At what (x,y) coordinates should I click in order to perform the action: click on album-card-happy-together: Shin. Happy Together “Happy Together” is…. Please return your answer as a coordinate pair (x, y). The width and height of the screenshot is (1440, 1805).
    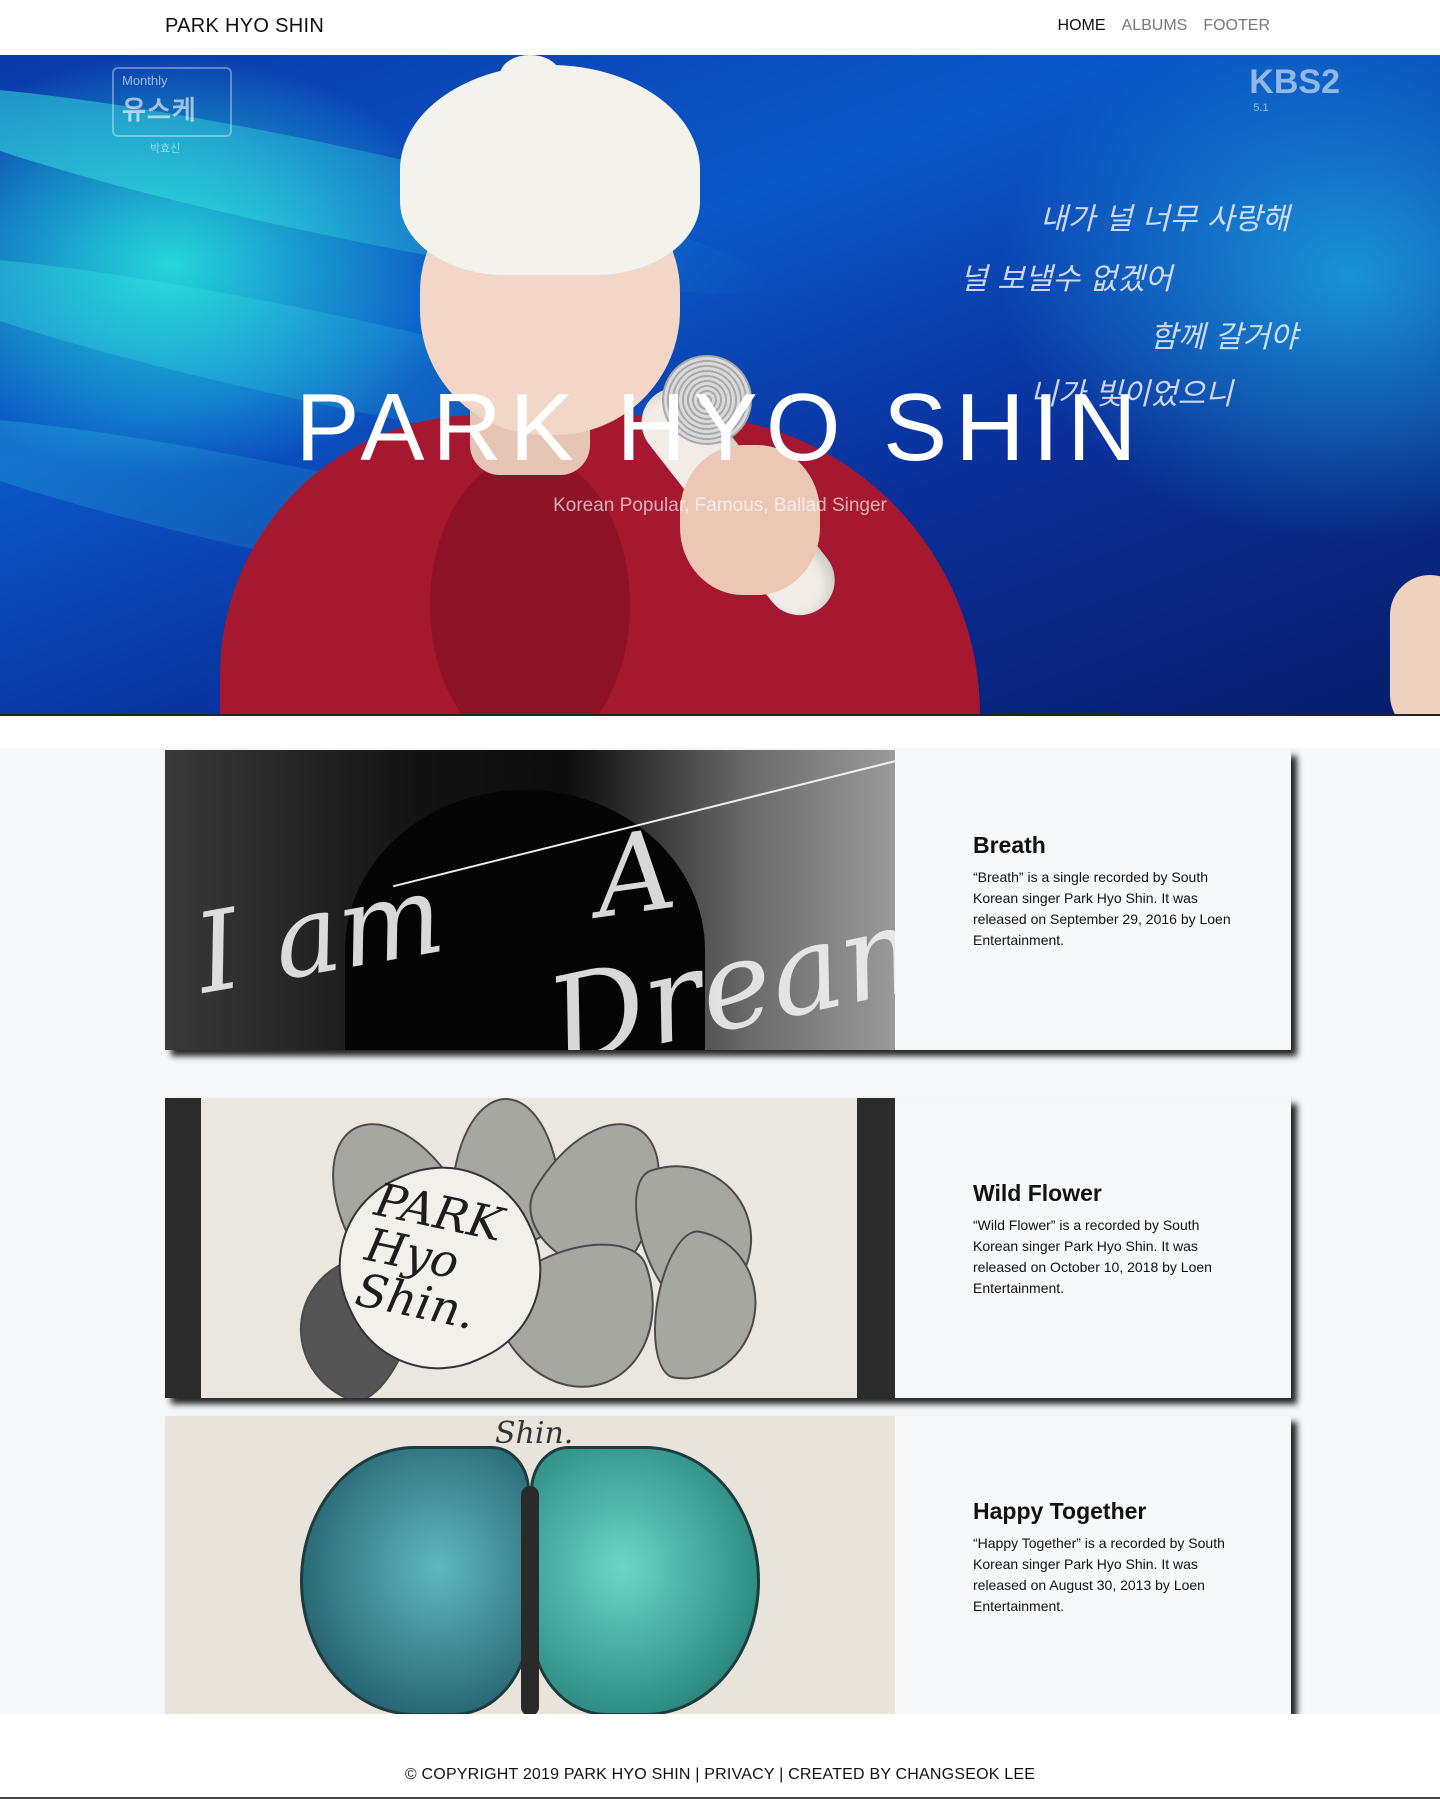
    Looking at the image, I should click on (728, 1566).